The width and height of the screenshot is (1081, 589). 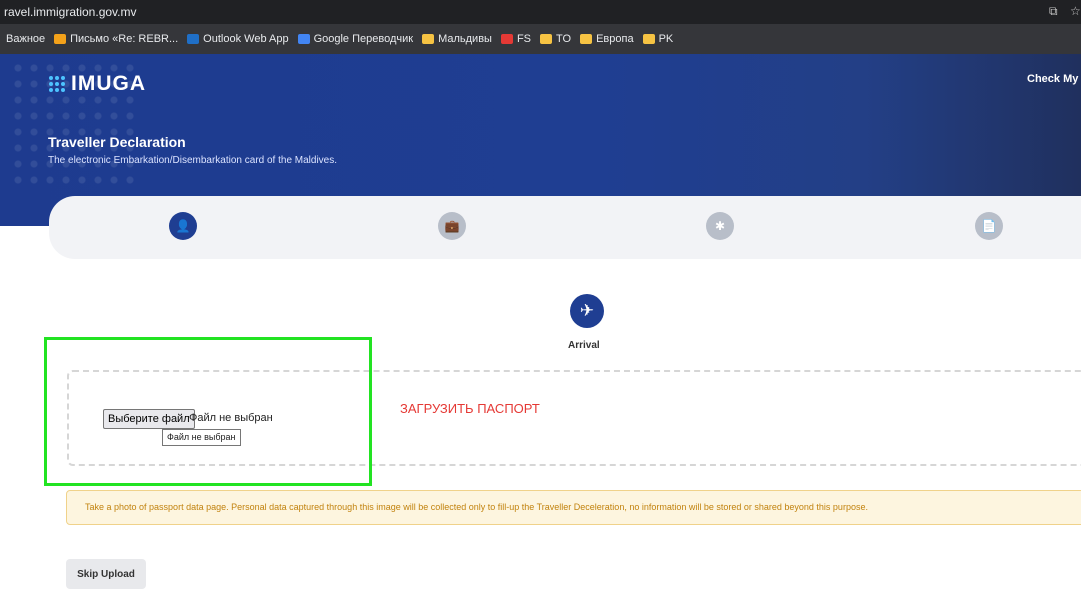 I want to click on bookmark-item: Мальдивы, so click(x=457, y=39).